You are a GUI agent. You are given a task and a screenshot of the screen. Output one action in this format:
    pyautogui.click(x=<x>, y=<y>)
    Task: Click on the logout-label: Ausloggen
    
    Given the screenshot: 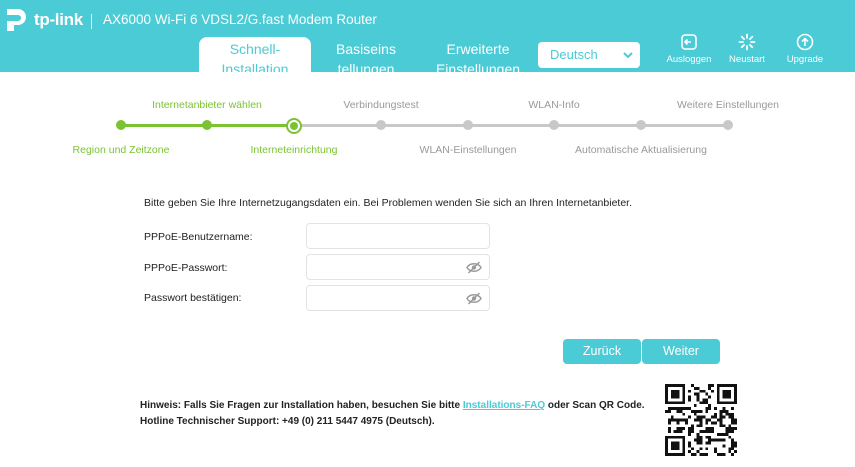 What is the action you would take?
    pyautogui.click(x=689, y=59)
    